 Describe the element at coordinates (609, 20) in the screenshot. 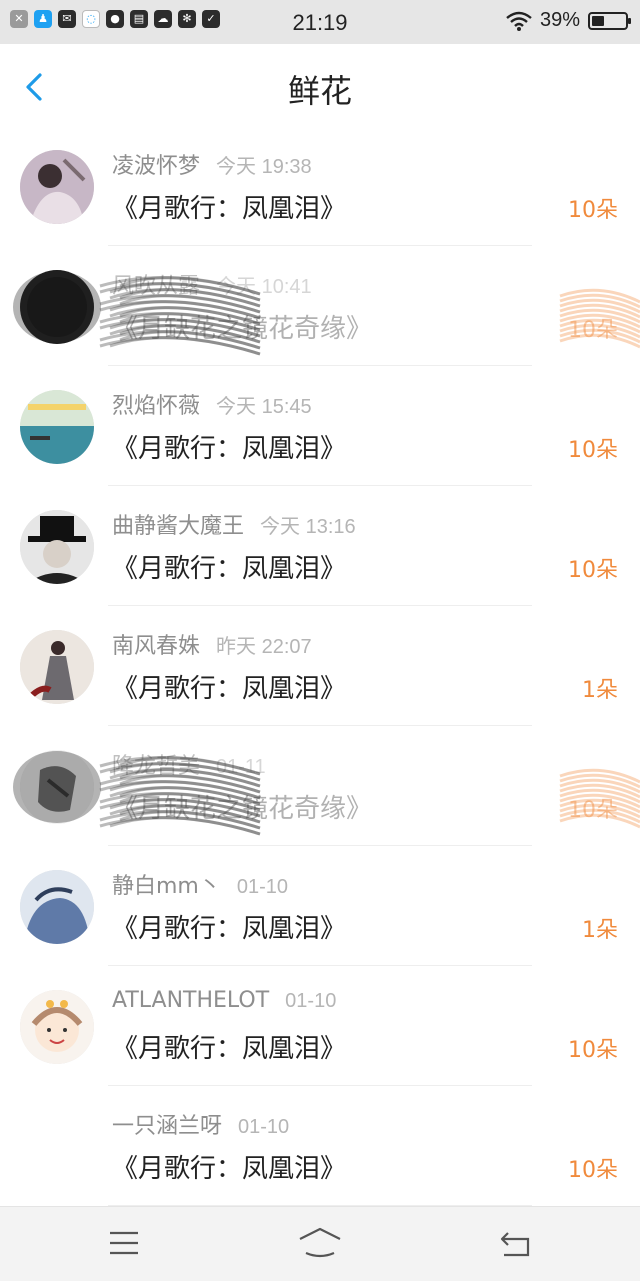

I see `battery-icon` at that location.